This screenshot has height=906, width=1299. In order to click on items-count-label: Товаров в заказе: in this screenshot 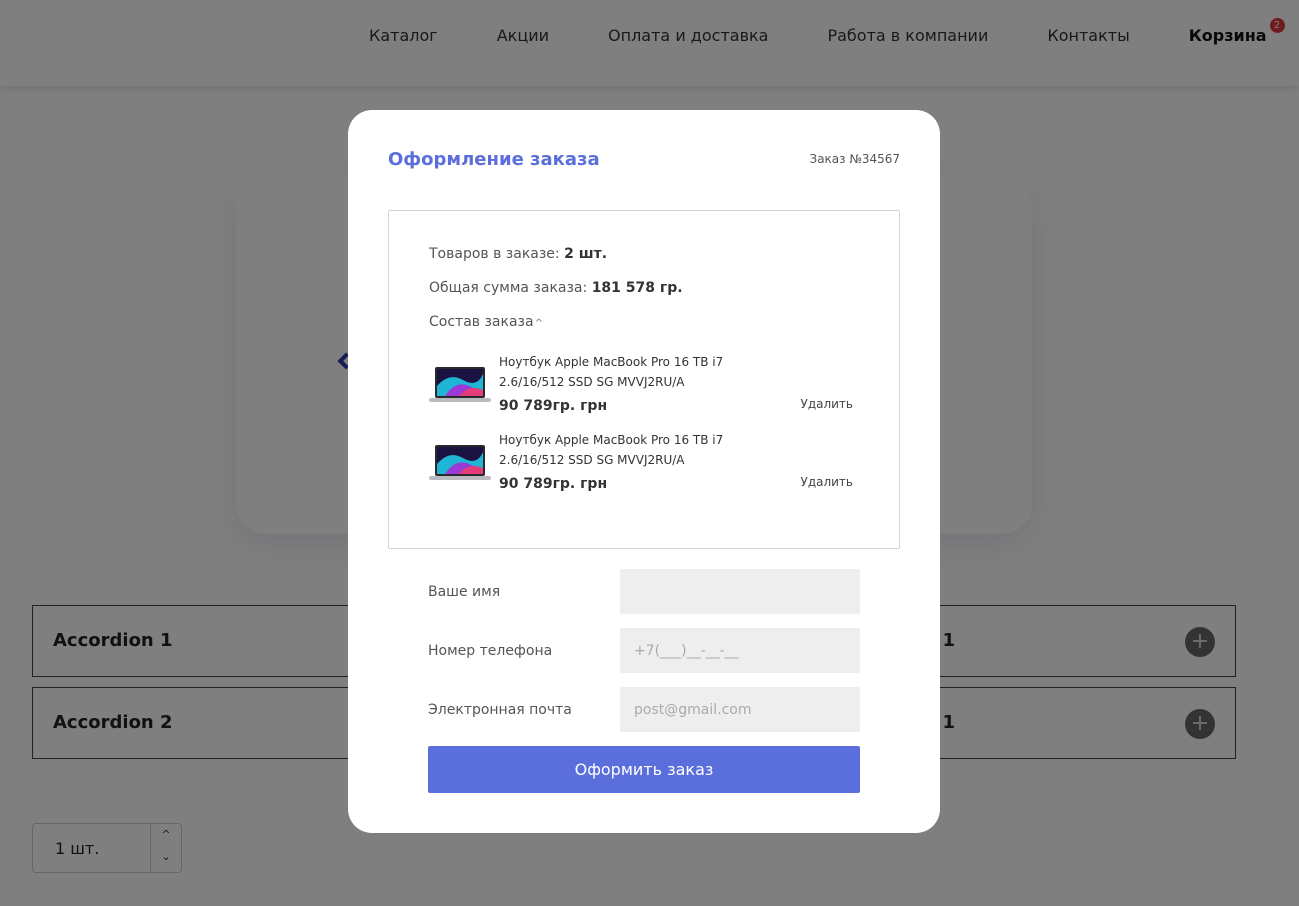, I will do `click(494, 254)`.